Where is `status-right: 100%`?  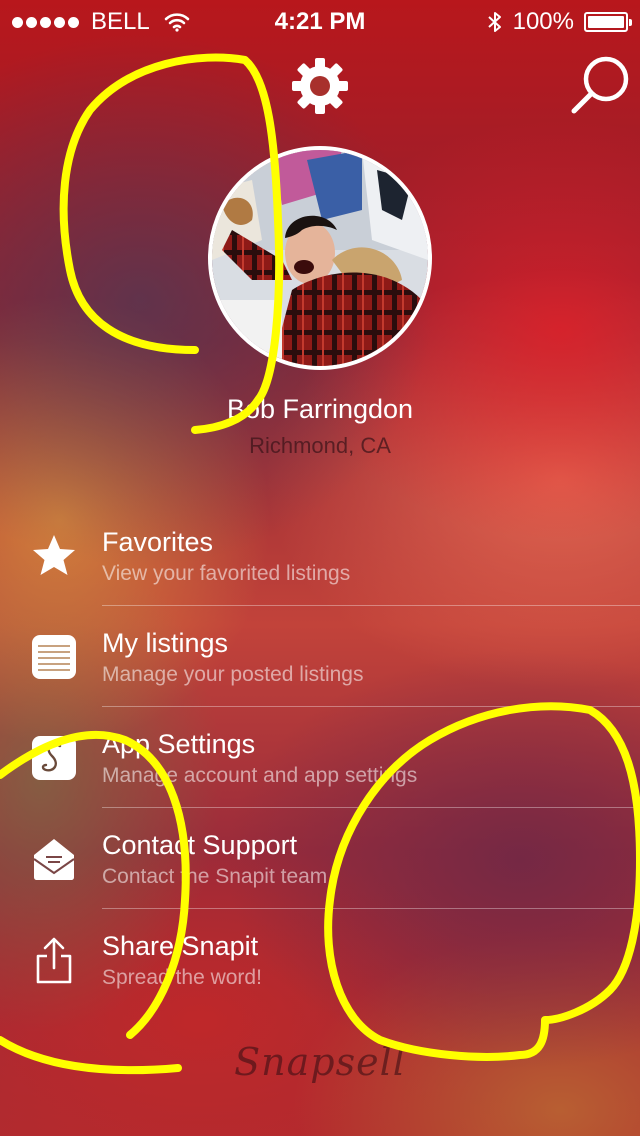
status-right: 100% is located at coordinates (559, 22).